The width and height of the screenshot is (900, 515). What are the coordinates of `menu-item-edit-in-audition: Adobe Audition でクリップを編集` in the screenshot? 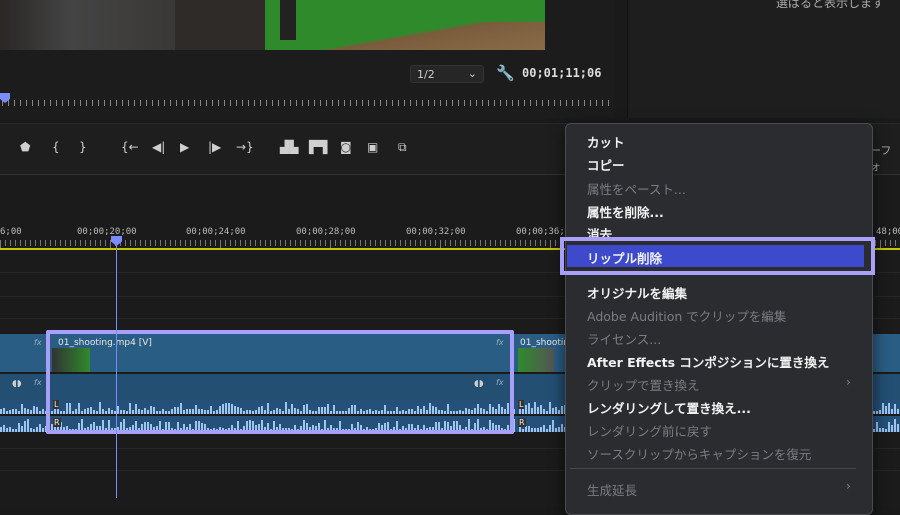 It's located at (686, 315).